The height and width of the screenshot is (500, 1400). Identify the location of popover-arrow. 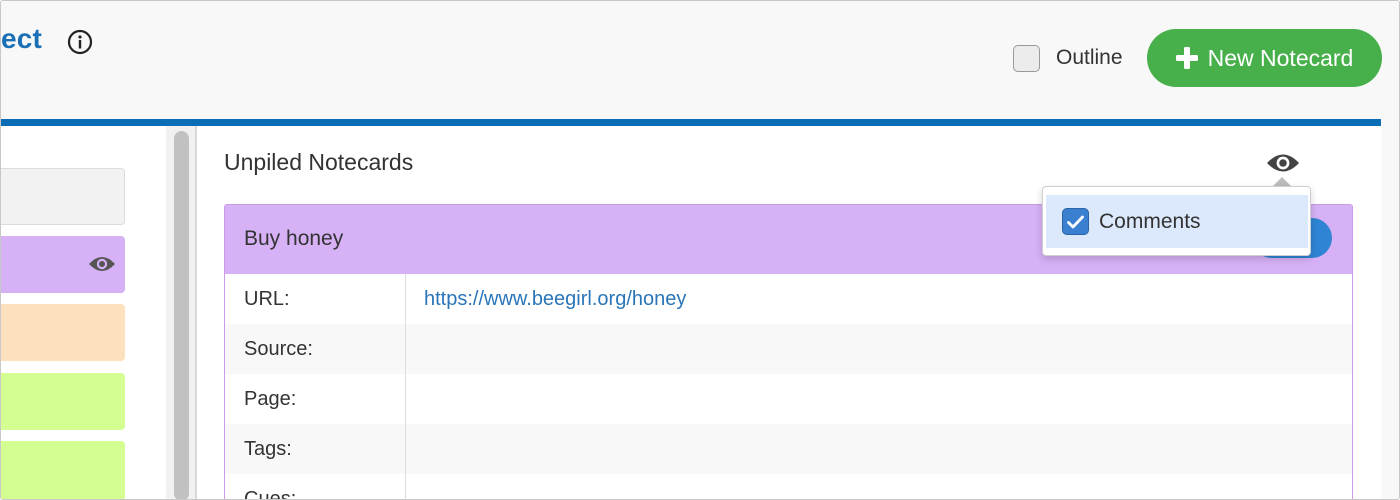
(1282, 181).